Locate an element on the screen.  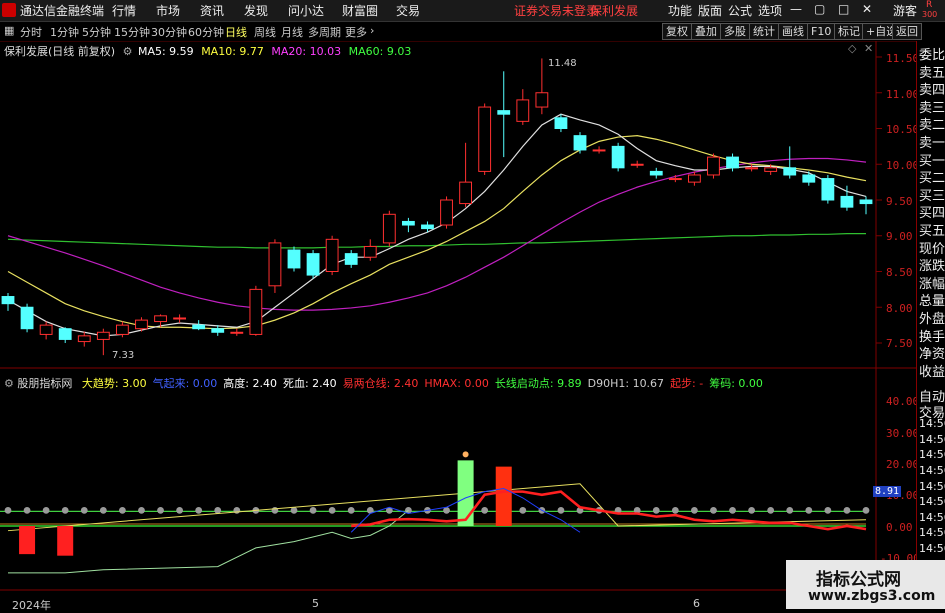
btn-duogu: 多股 is located at coordinates (735, 31).